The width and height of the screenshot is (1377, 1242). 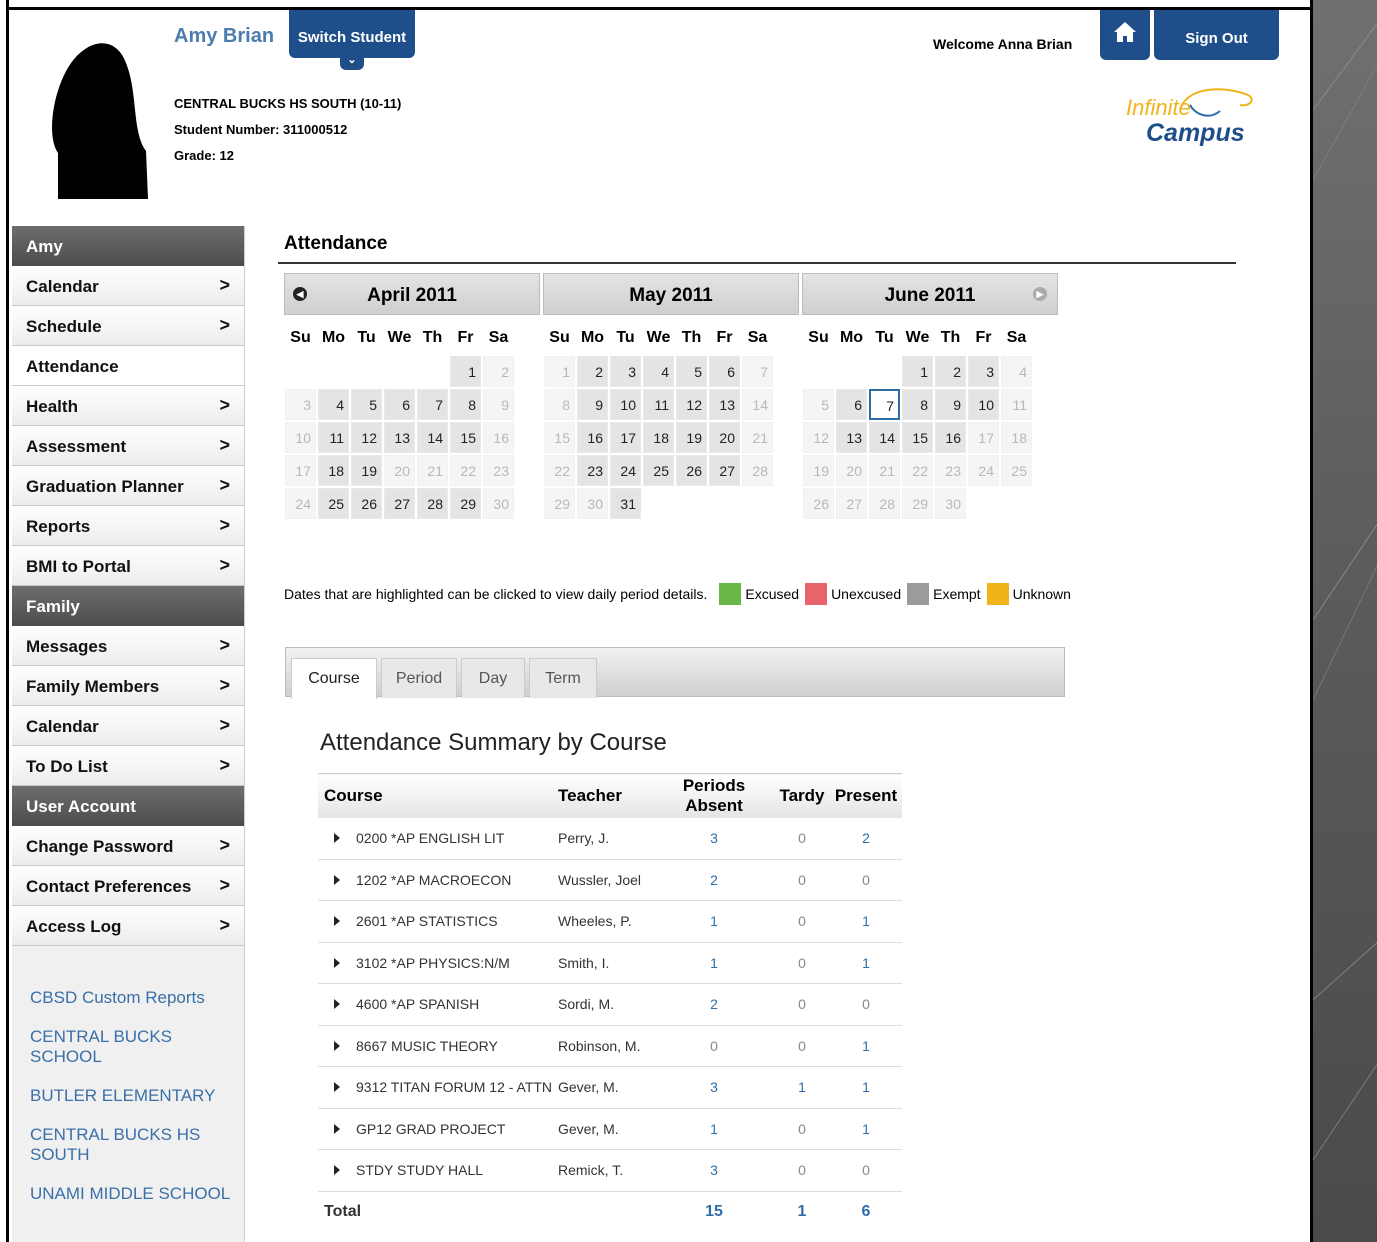 What do you see at coordinates (714, 880) in the screenshot?
I see `absent-cell: 2` at bounding box center [714, 880].